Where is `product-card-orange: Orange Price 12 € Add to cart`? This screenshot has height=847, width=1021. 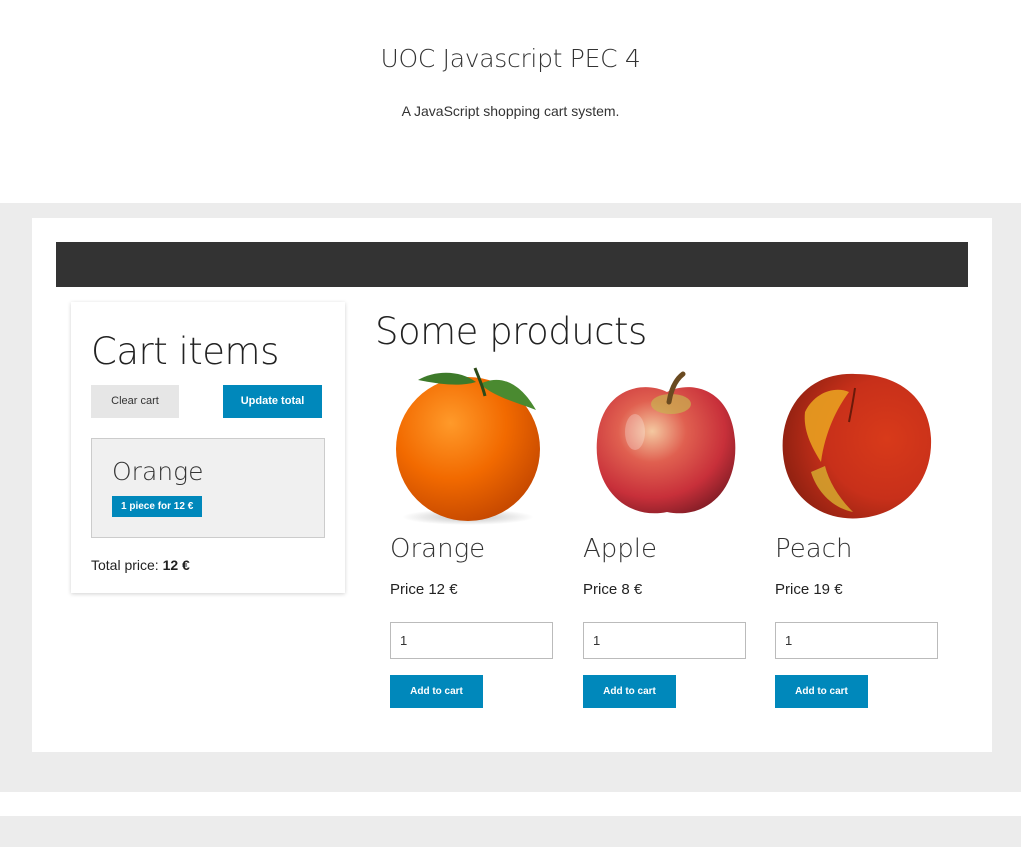
product-card-orange: Orange Price 12 € Add to cart is located at coordinates (475, 537).